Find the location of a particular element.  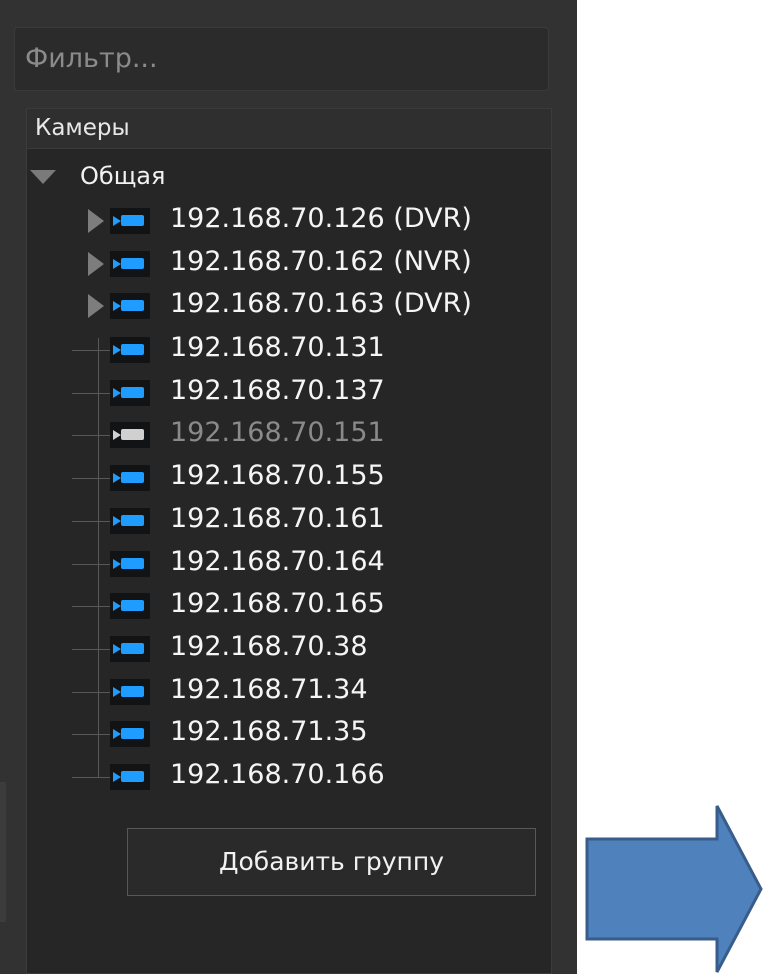

panel-edge is located at coordinates (3, 852).